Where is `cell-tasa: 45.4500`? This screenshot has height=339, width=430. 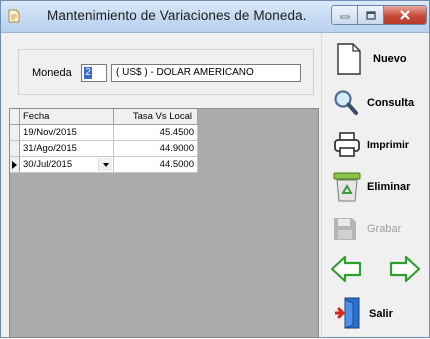 cell-tasa: 45.4500 is located at coordinates (156, 133).